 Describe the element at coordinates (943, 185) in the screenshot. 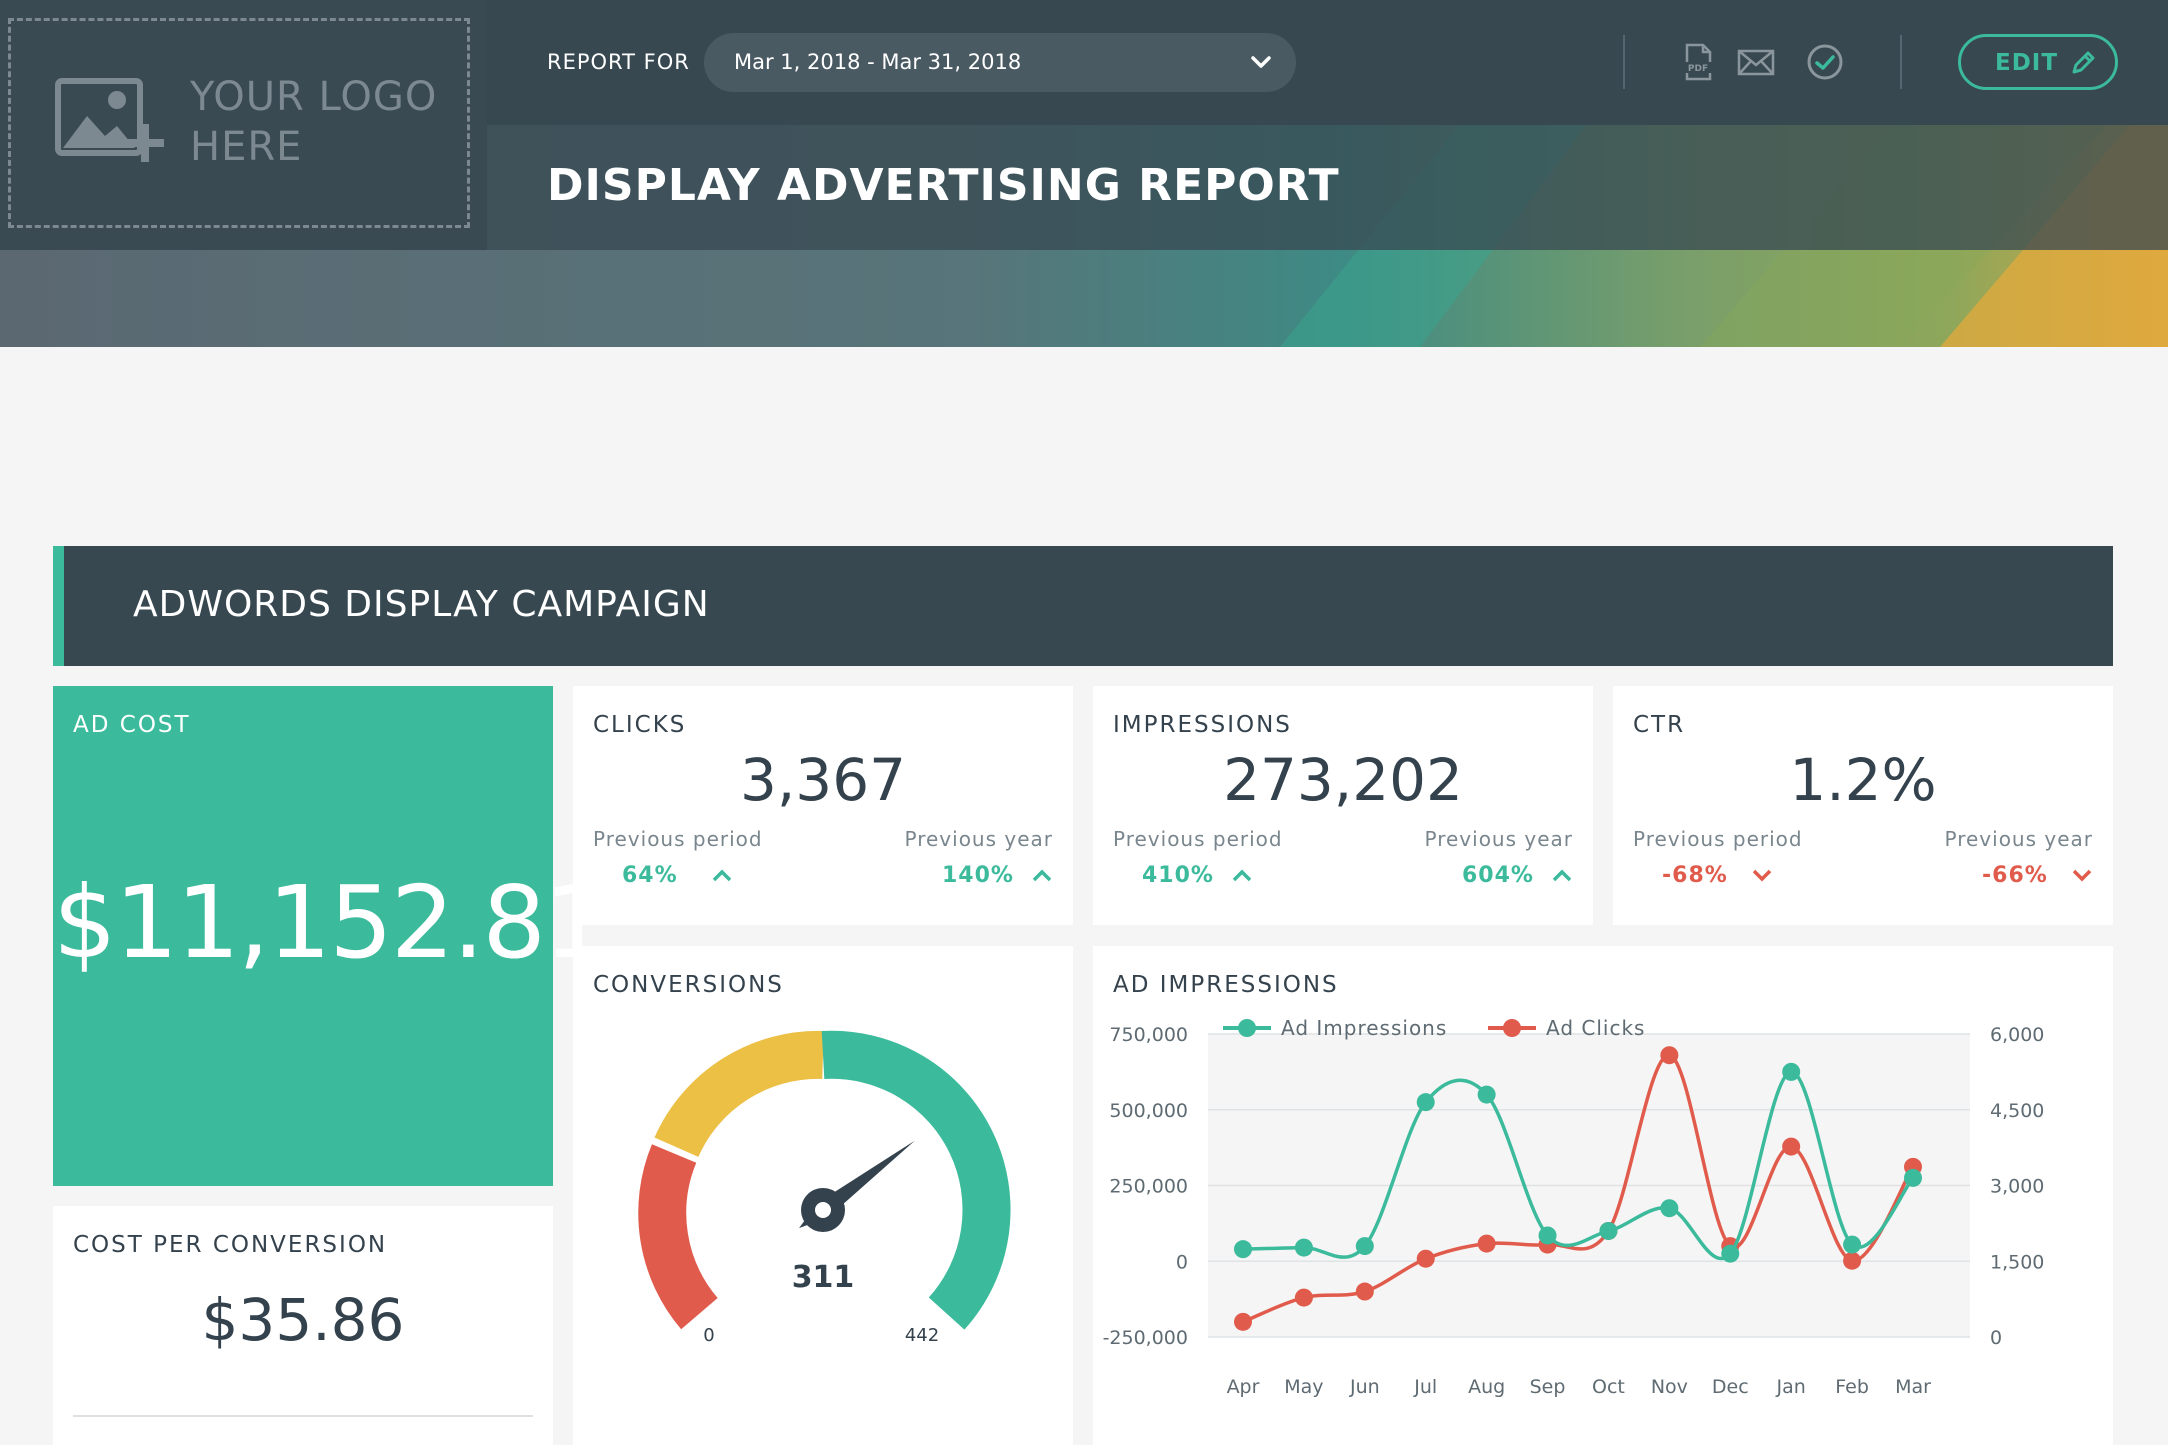

I see `page-title: DISPLAY ADVERTISING REPORT` at that location.